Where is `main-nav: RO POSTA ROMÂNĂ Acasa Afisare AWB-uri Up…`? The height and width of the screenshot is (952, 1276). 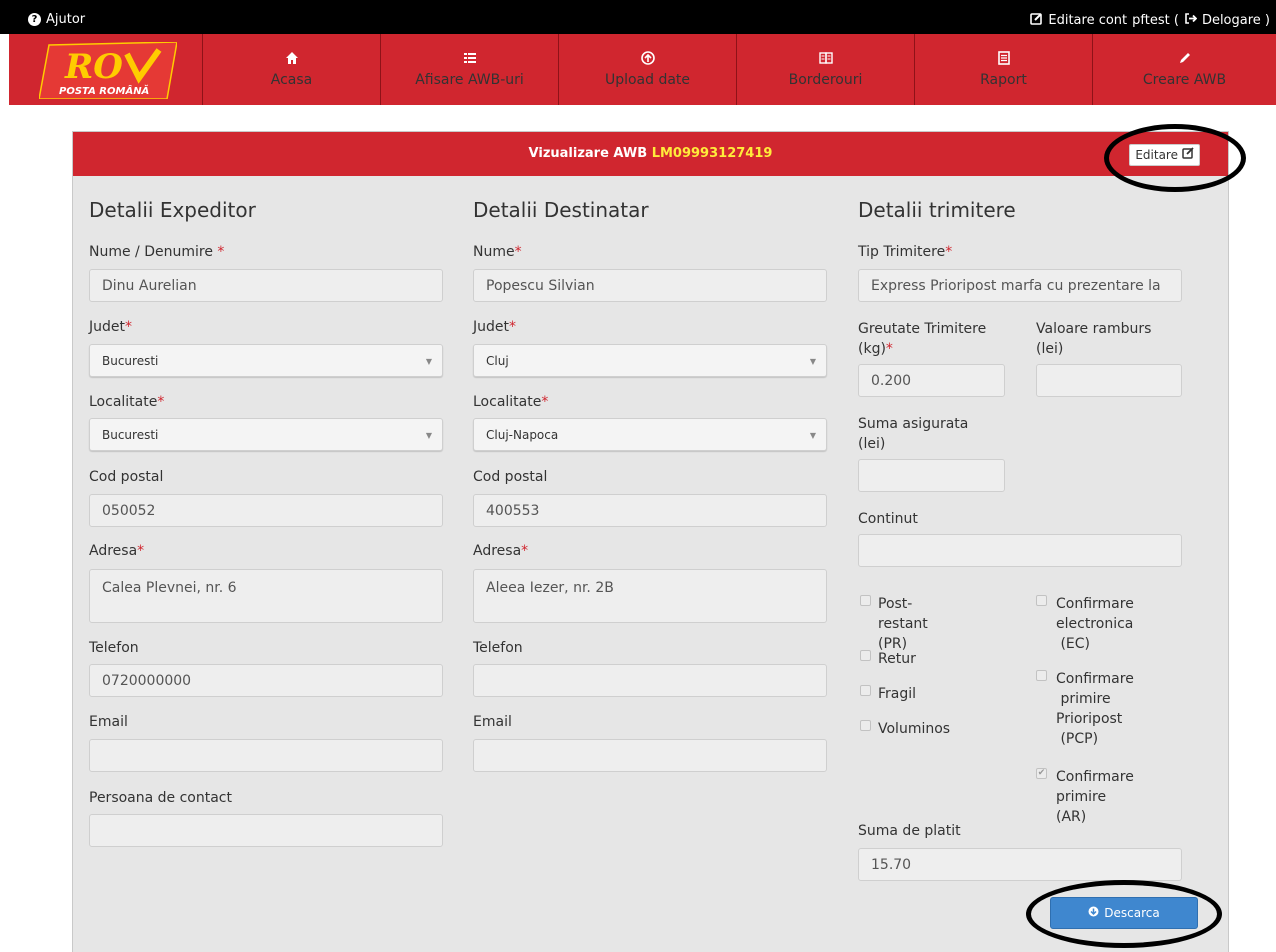 main-nav: RO POSTA ROMÂNĂ Acasa Afisare AWB-uri Up… is located at coordinates (642, 69).